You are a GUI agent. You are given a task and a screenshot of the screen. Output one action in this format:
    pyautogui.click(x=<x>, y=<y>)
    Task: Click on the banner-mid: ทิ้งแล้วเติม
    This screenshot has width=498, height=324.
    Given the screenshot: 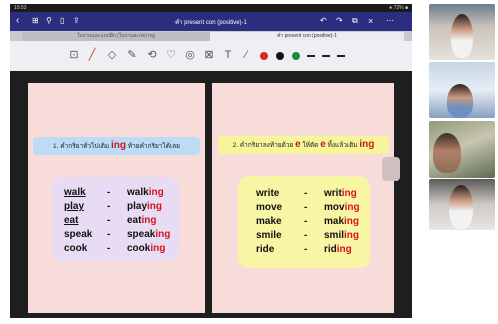 What is the action you would take?
    pyautogui.click(x=342, y=145)
    